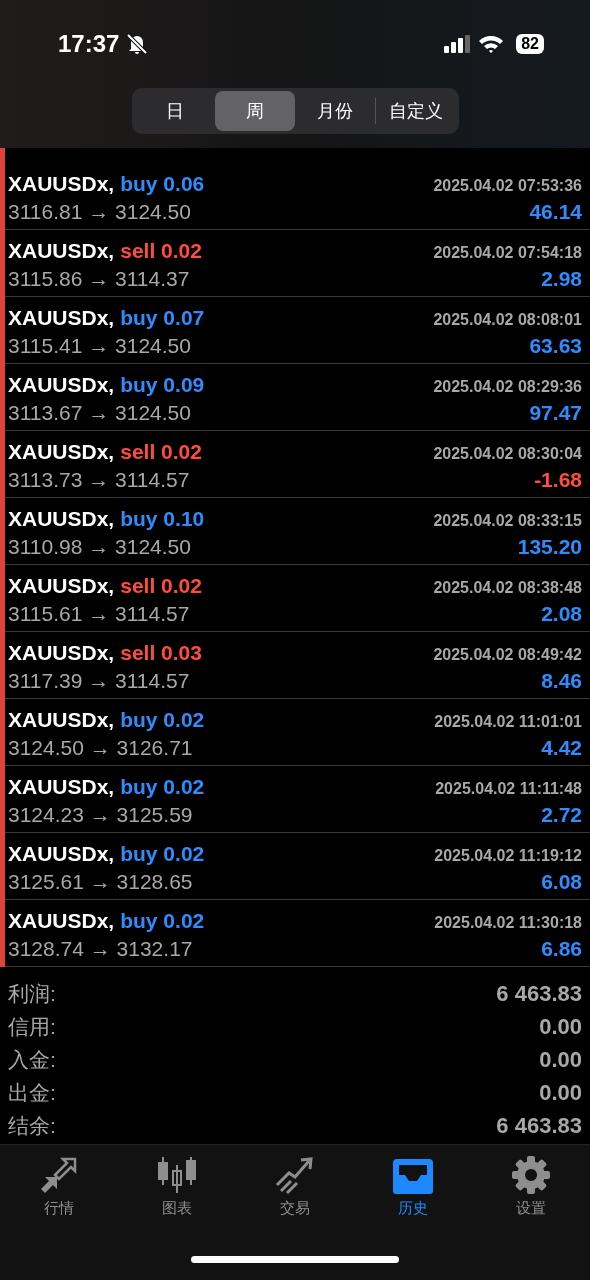 This screenshot has width=590, height=1280. Describe the element at coordinates (99, 212) in the screenshot. I see `deal-prices: 3116.81 → 3124.50` at that location.